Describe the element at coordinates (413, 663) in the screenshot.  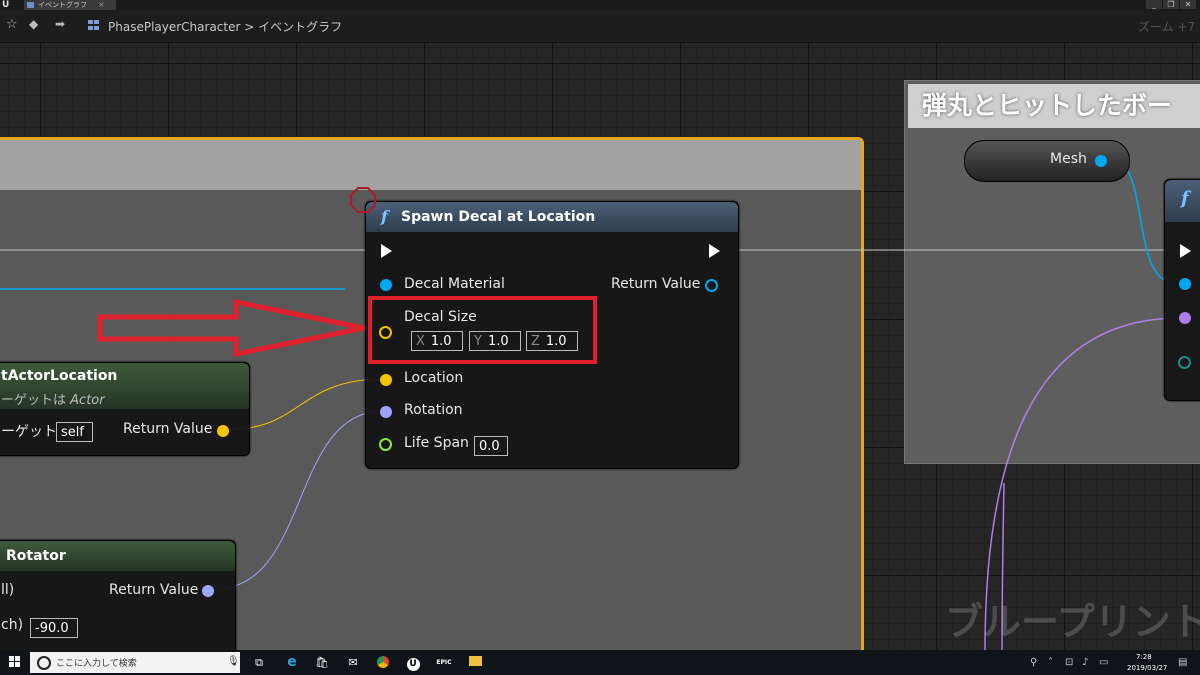
I see `unreal-editor-icon: U` at that location.